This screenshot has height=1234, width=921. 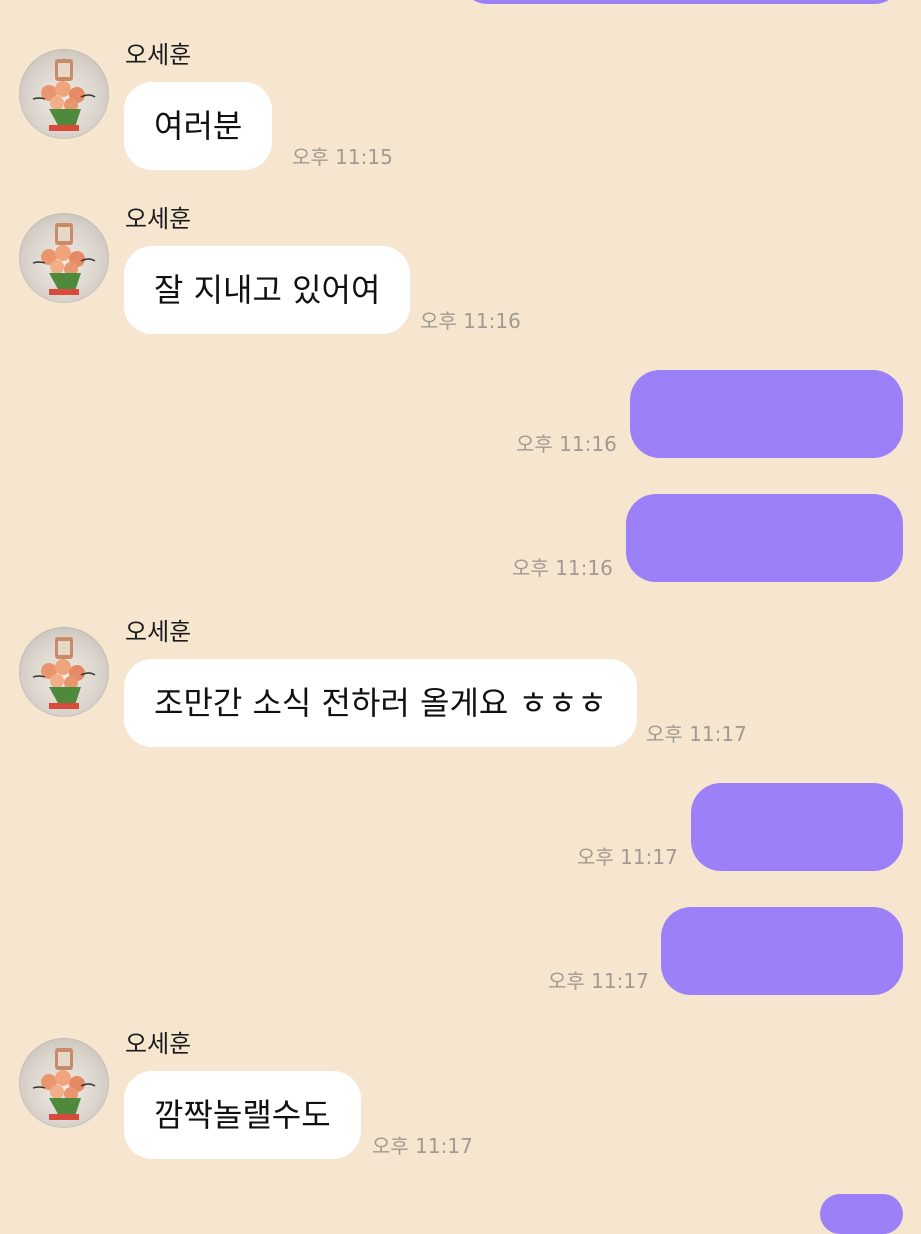 What do you see at coordinates (242, 1115) in the screenshot?
I see `message-bubble: 깜짝놀랠수도` at bounding box center [242, 1115].